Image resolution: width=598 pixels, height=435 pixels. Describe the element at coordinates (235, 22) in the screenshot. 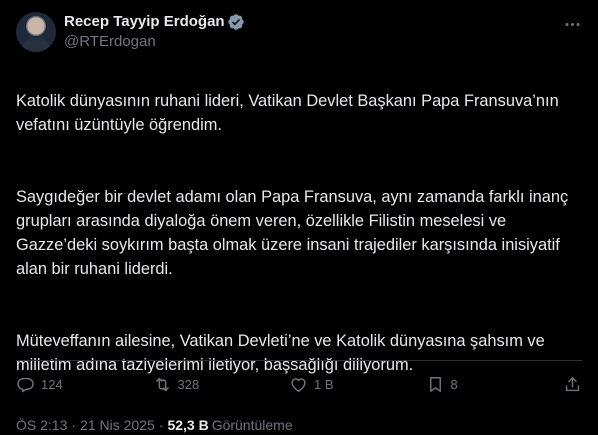

I see `verified-badge-icon` at that location.